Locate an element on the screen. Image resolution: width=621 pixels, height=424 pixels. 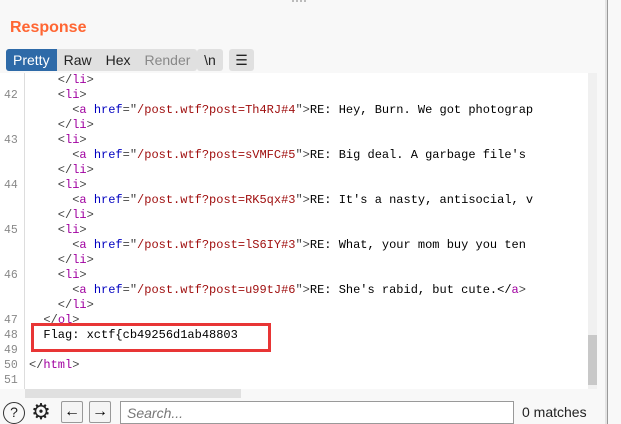
token-txt: RE: Big deal. A garbage file's is located at coordinates (417, 155).